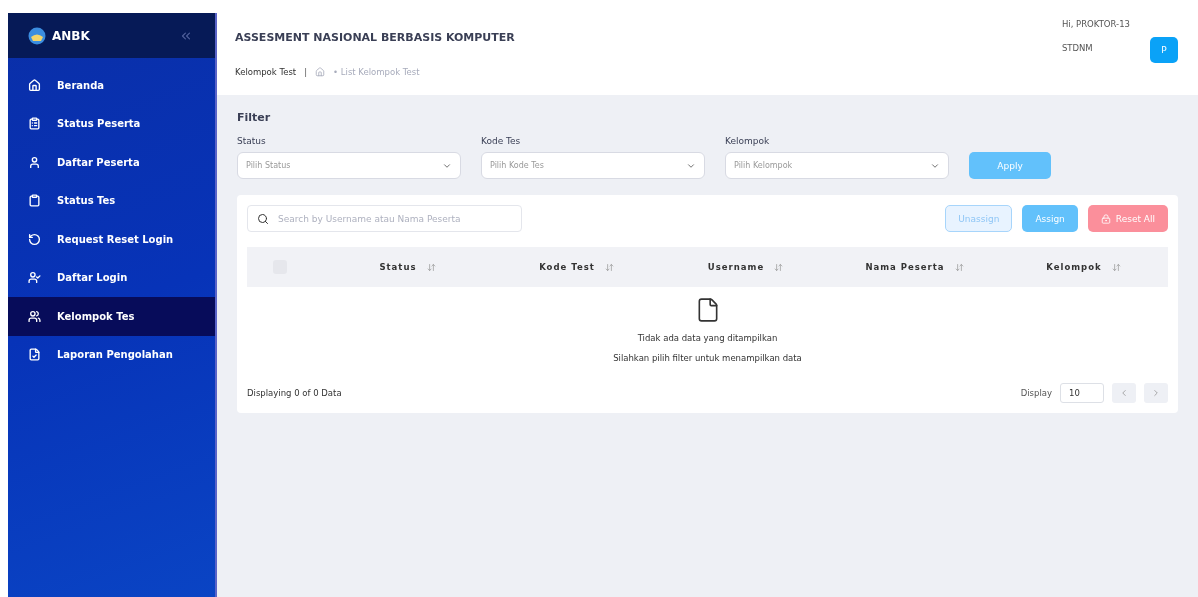  What do you see at coordinates (111, 123) in the screenshot?
I see `sidebar-item: Status Peserta` at bounding box center [111, 123].